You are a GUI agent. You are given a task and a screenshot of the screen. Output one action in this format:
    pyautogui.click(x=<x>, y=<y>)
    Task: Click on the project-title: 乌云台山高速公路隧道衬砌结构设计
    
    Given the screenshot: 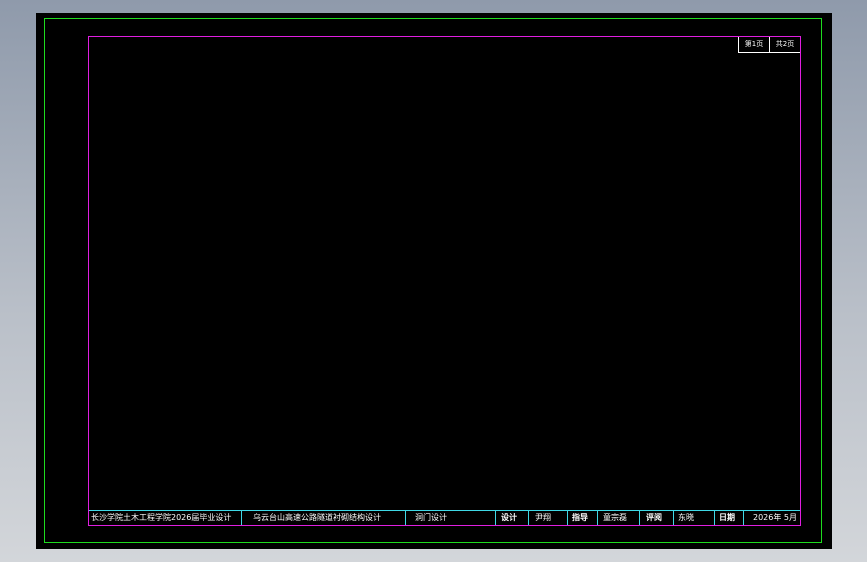 What is the action you would take?
    pyautogui.click(x=317, y=517)
    